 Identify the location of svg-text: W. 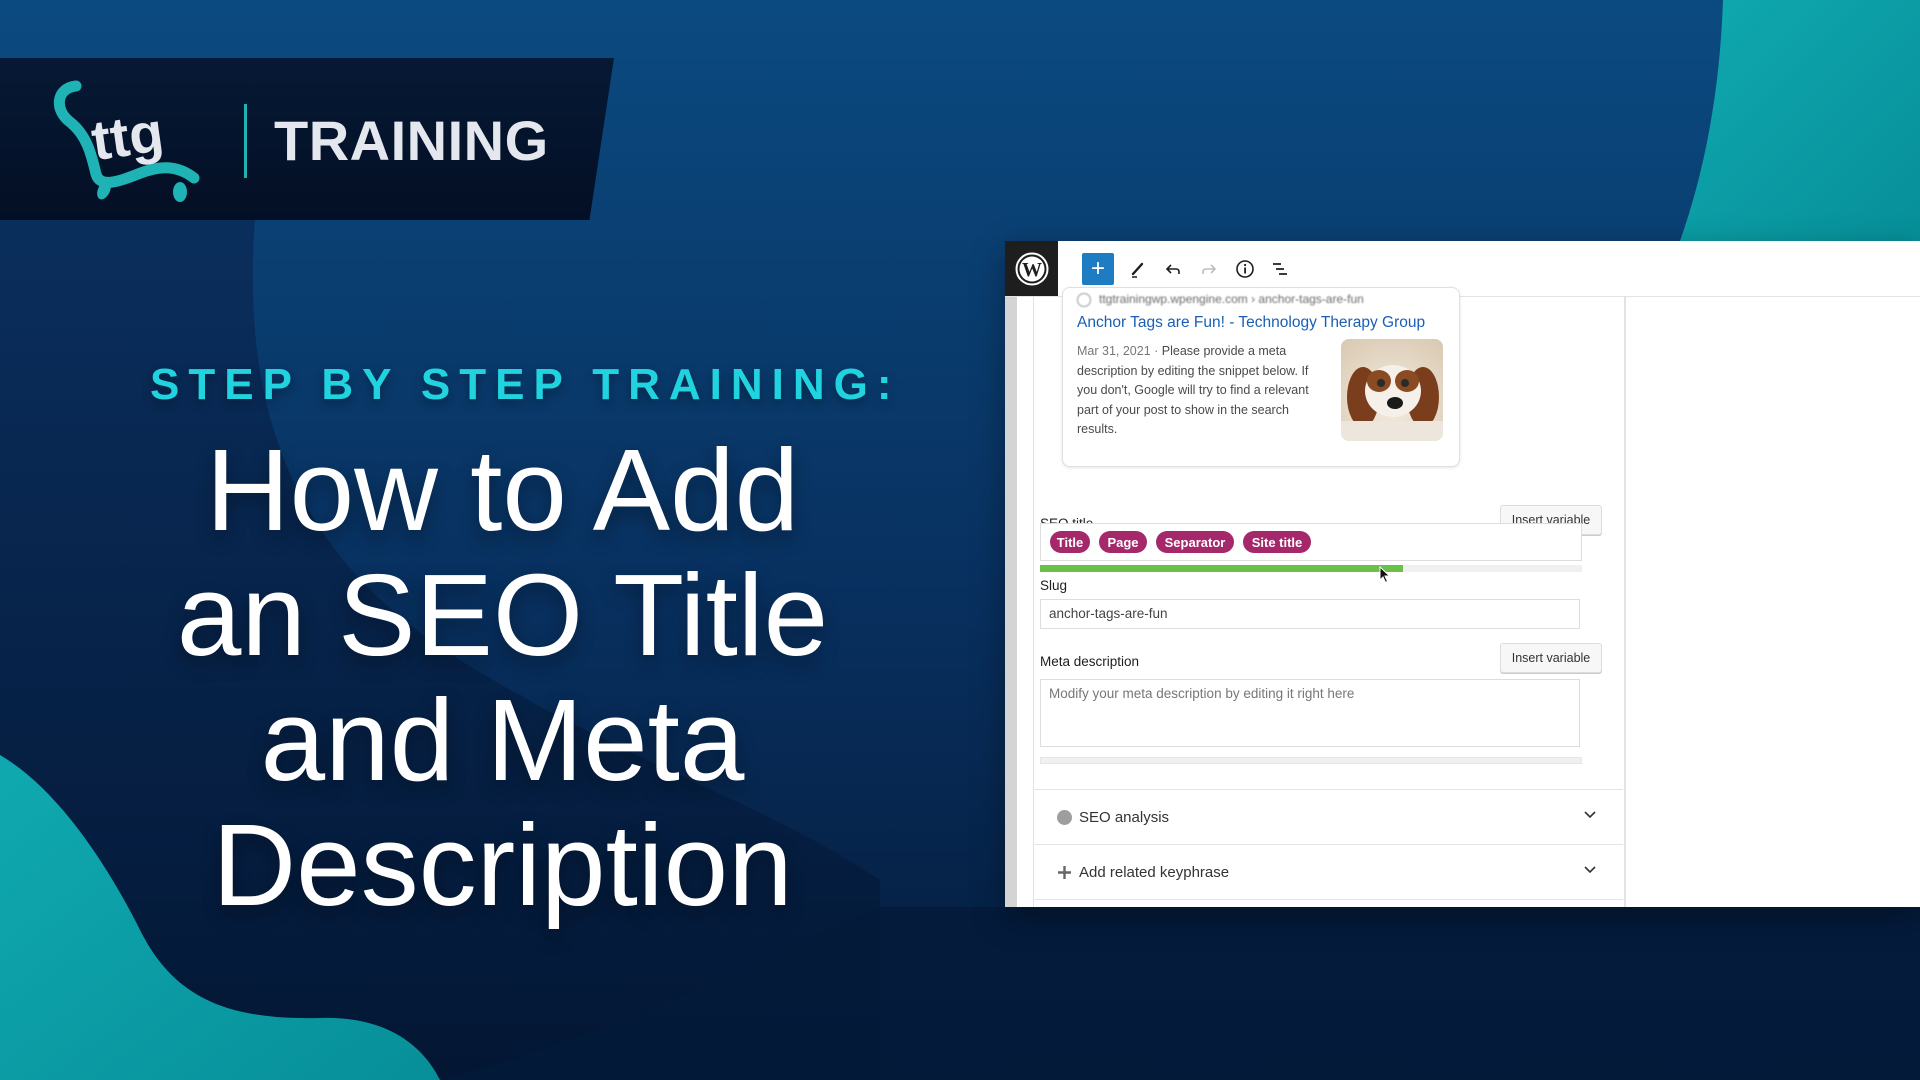
(1032, 270).